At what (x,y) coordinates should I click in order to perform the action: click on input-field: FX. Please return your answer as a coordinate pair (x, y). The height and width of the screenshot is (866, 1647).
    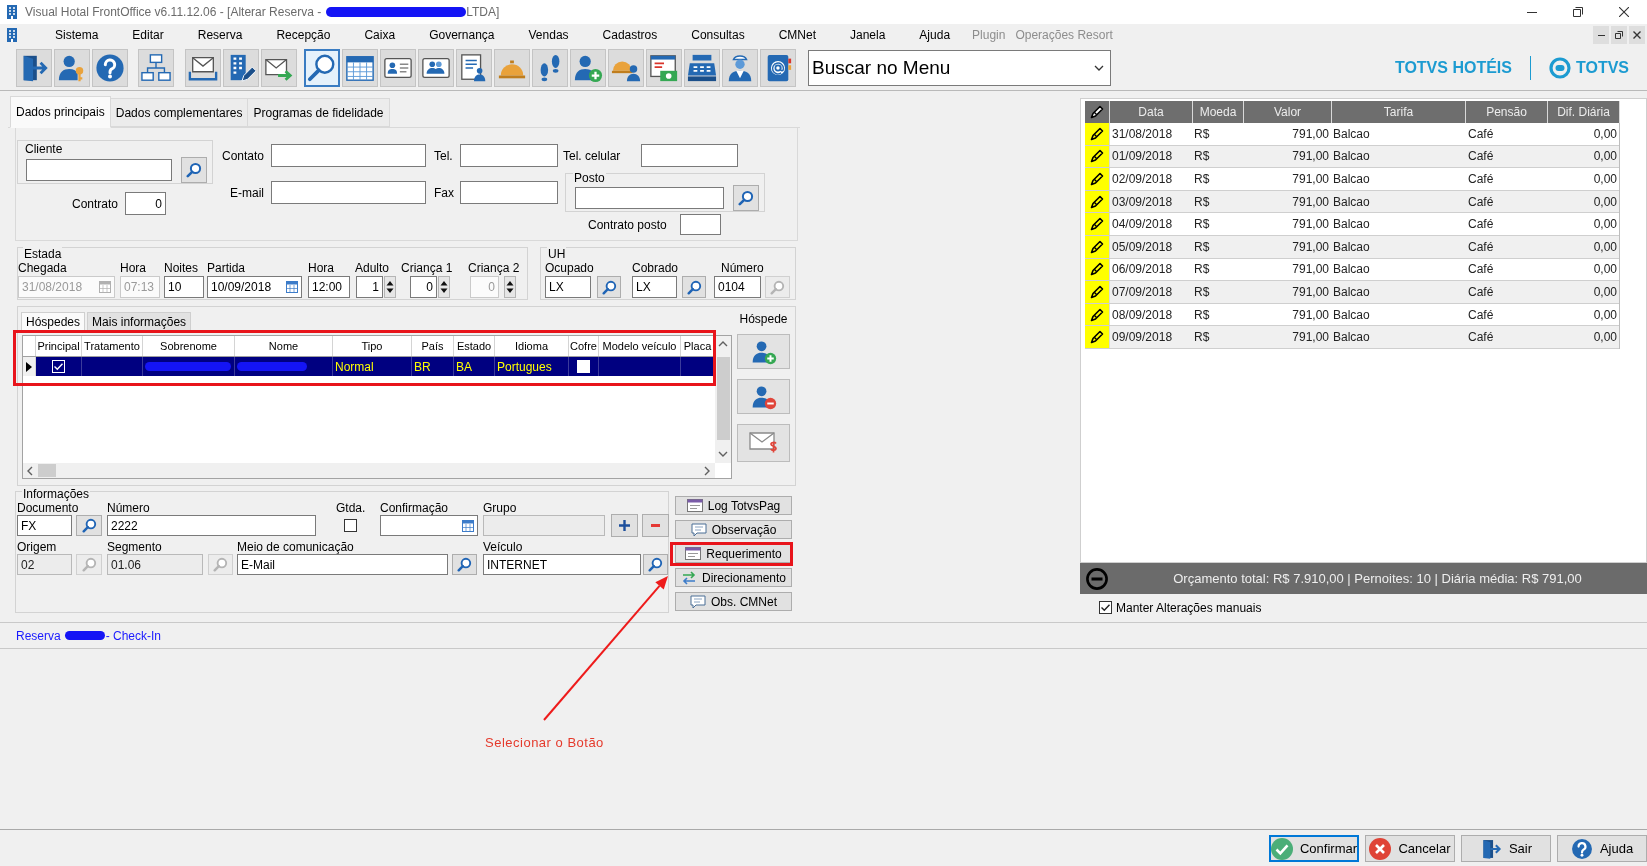
    Looking at the image, I should click on (44, 525).